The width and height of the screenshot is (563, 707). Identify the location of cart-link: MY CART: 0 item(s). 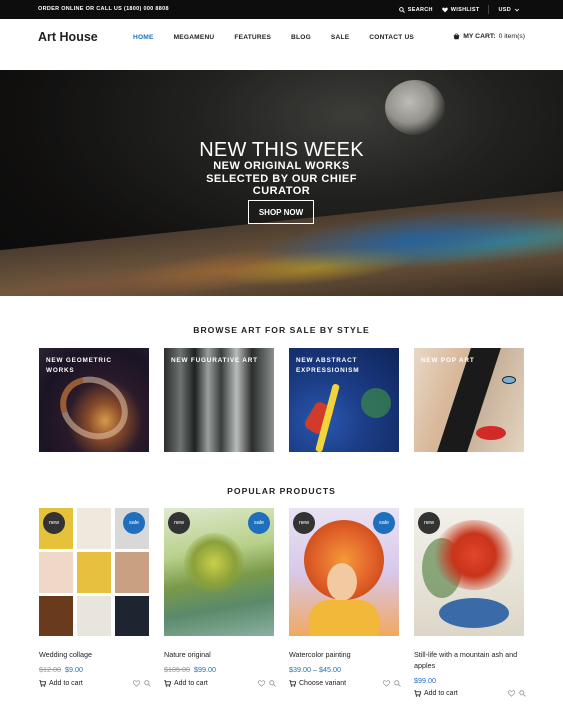
(489, 36).